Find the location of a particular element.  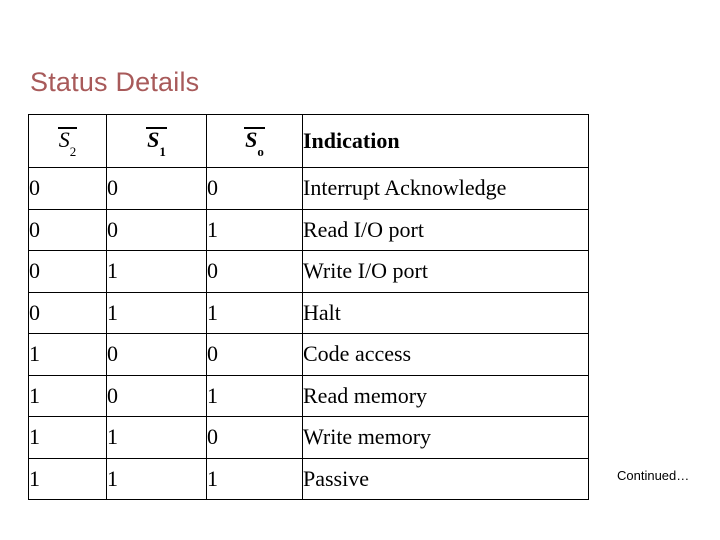

table-row: 0 0 1 Read I/O port is located at coordinates (308, 229).